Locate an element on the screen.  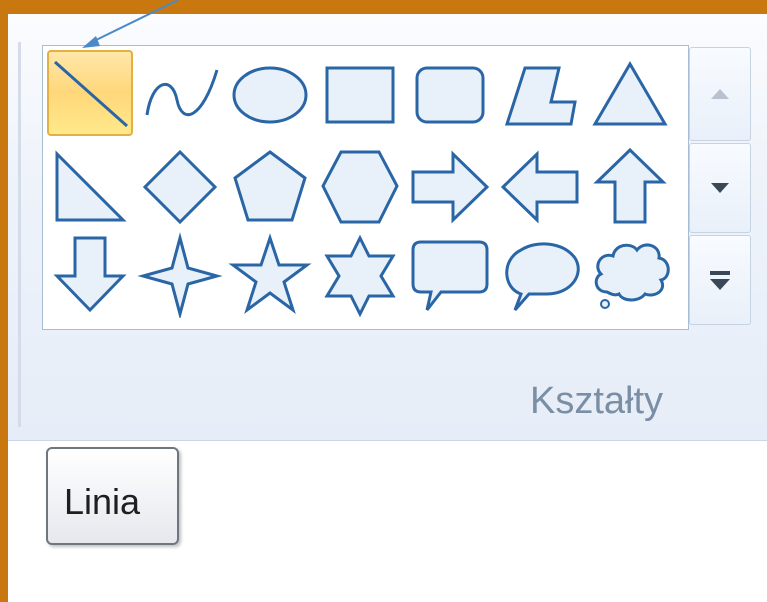
tooltip: Linia is located at coordinates (112, 496).